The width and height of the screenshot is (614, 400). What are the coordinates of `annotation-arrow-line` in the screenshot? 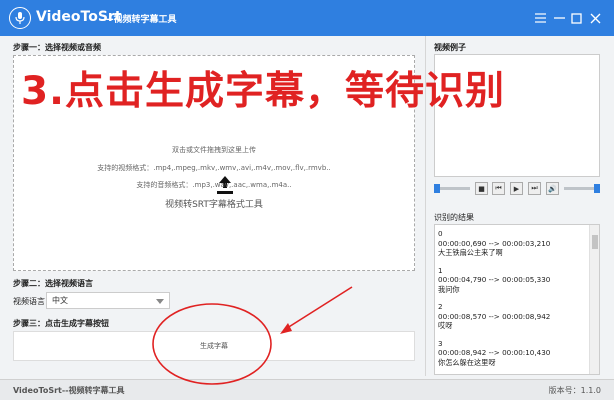 It's located at (318, 308).